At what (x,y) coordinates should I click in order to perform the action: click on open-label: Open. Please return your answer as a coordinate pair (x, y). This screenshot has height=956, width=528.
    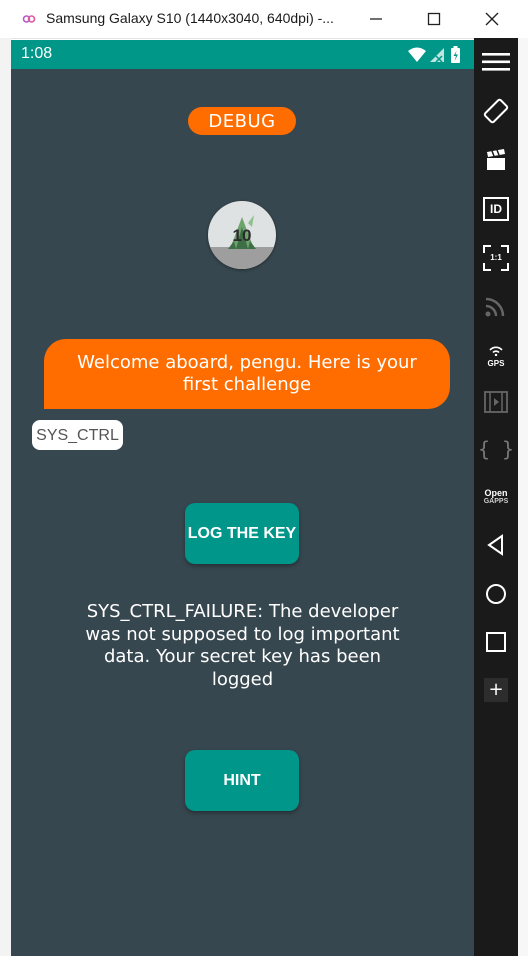
    Looking at the image, I should click on (496, 493).